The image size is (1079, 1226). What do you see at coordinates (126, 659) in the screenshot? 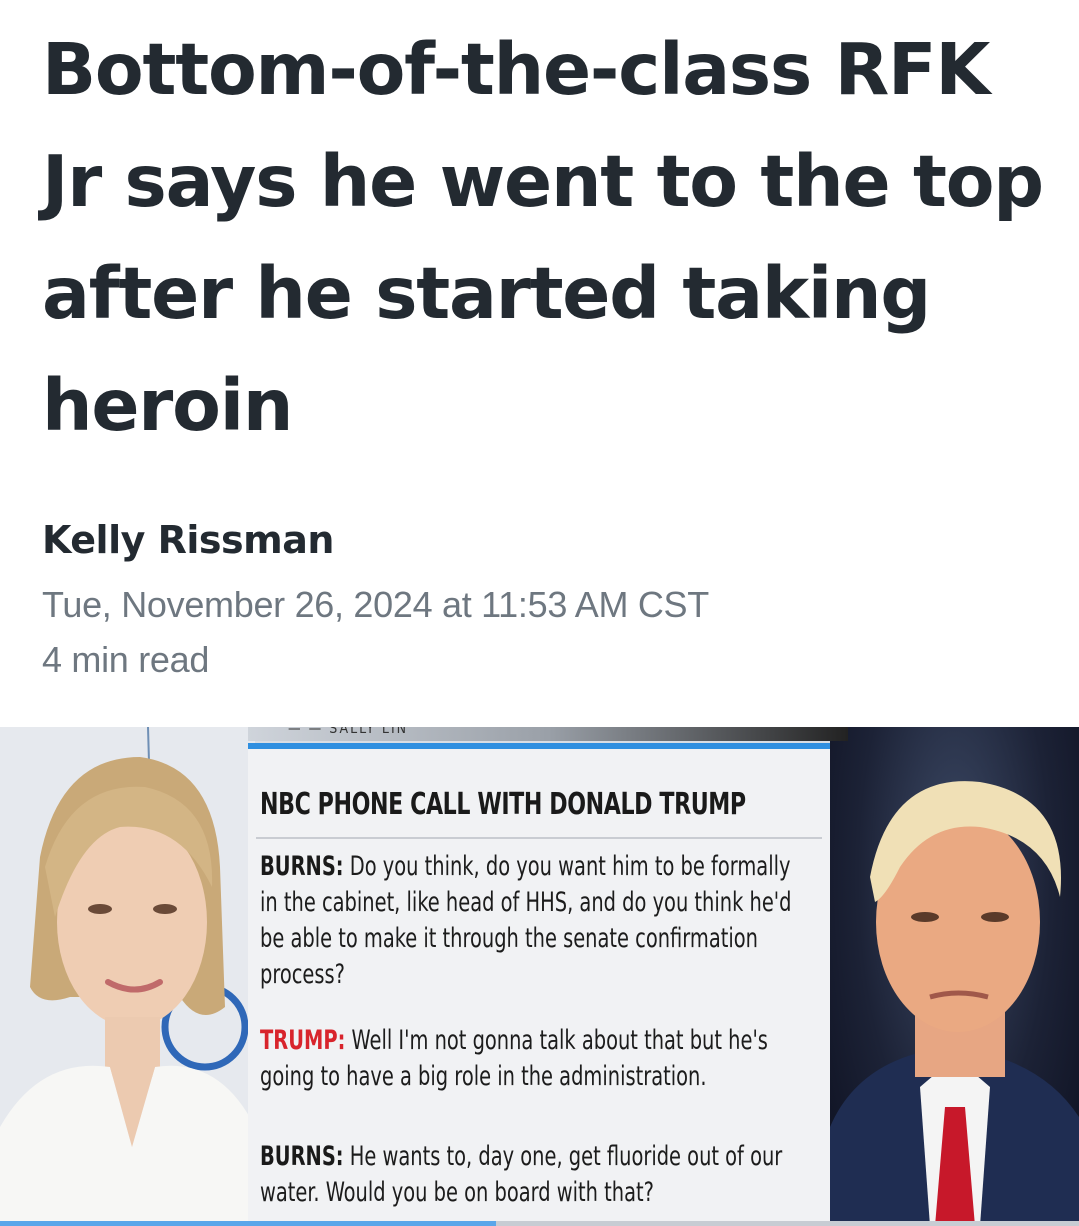
I see `read-time: 4 min read` at bounding box center [126, 659].